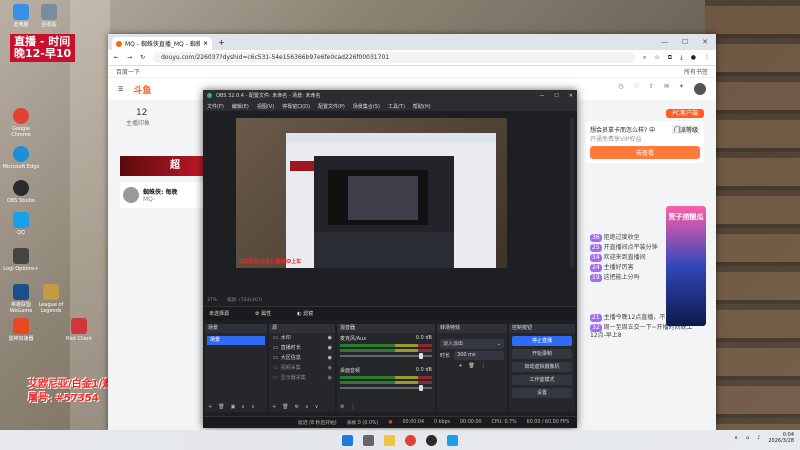 Image resolution: width=800 pixels, height=450 pixels. Describe the element at coordinates (620, 89) in the screenshot. I see `history-icon: ◷` at that location.